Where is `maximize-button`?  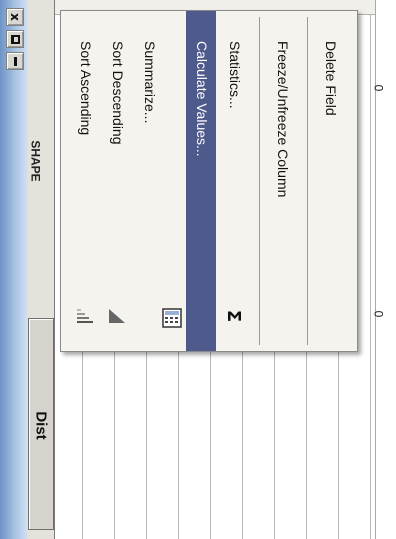 maximize-button is located at coordinates (15, 39).